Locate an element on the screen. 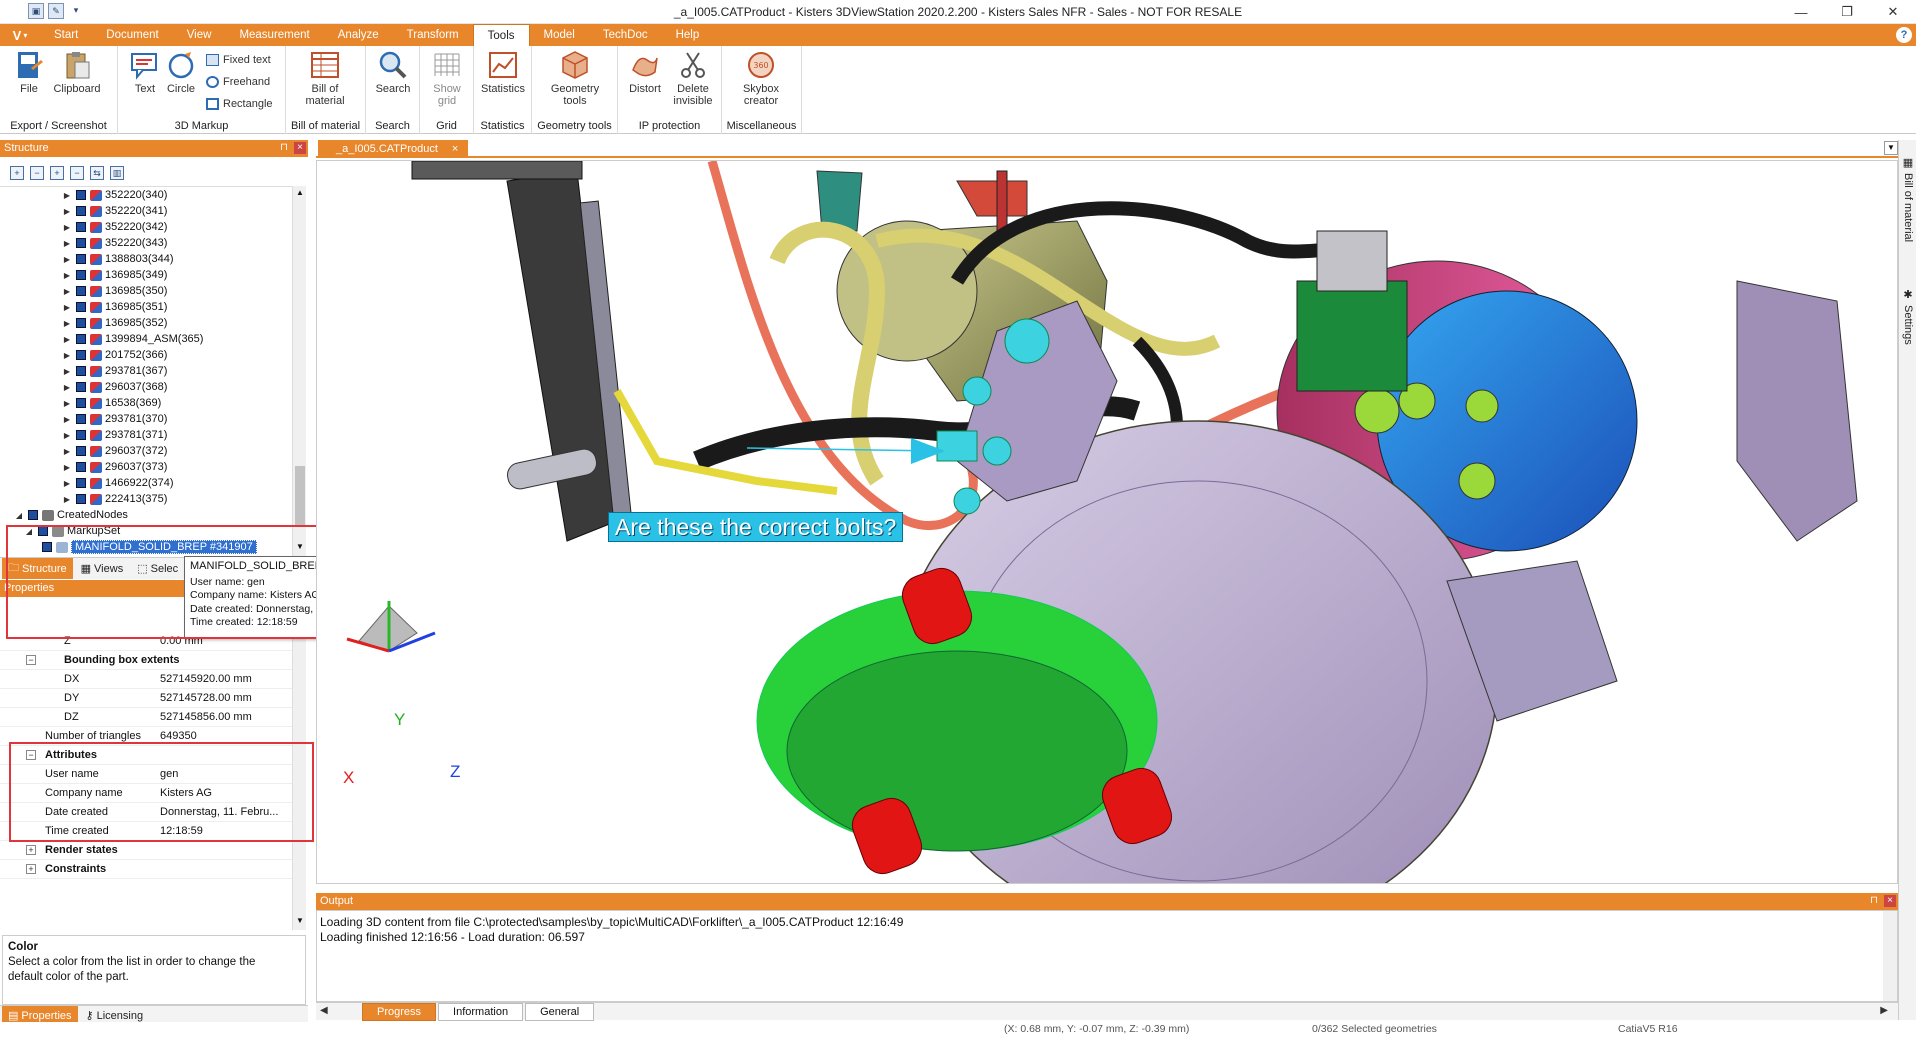  property-group-attributes: − Attributes is located at coordinates (146, 755).